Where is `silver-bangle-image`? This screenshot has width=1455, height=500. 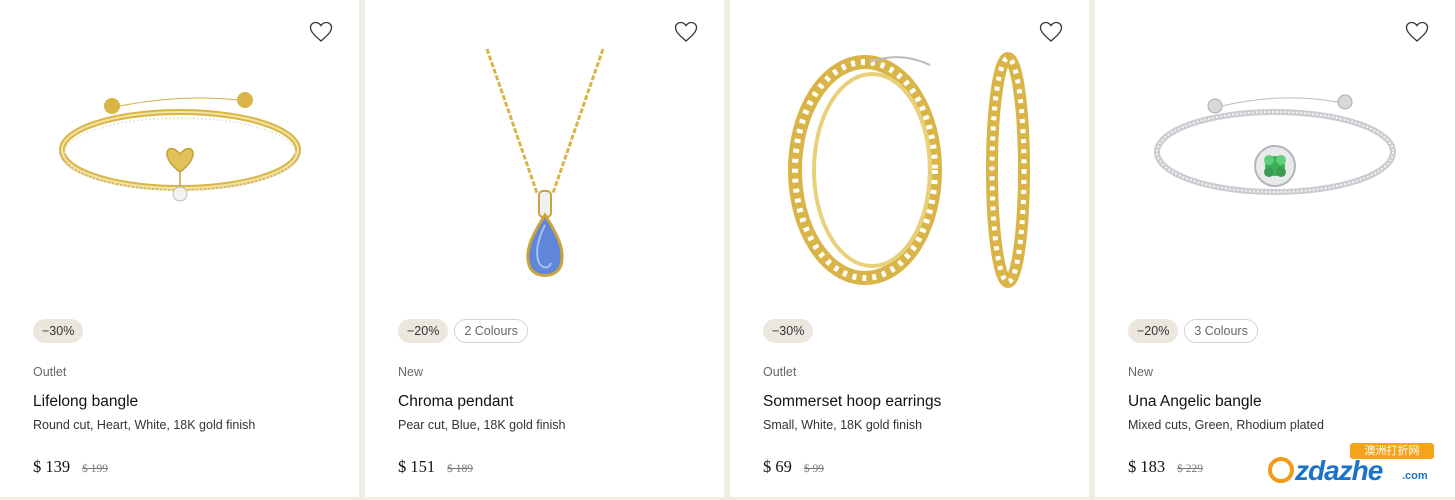 silver-bangle-image is located at coordinates (1275, 144).